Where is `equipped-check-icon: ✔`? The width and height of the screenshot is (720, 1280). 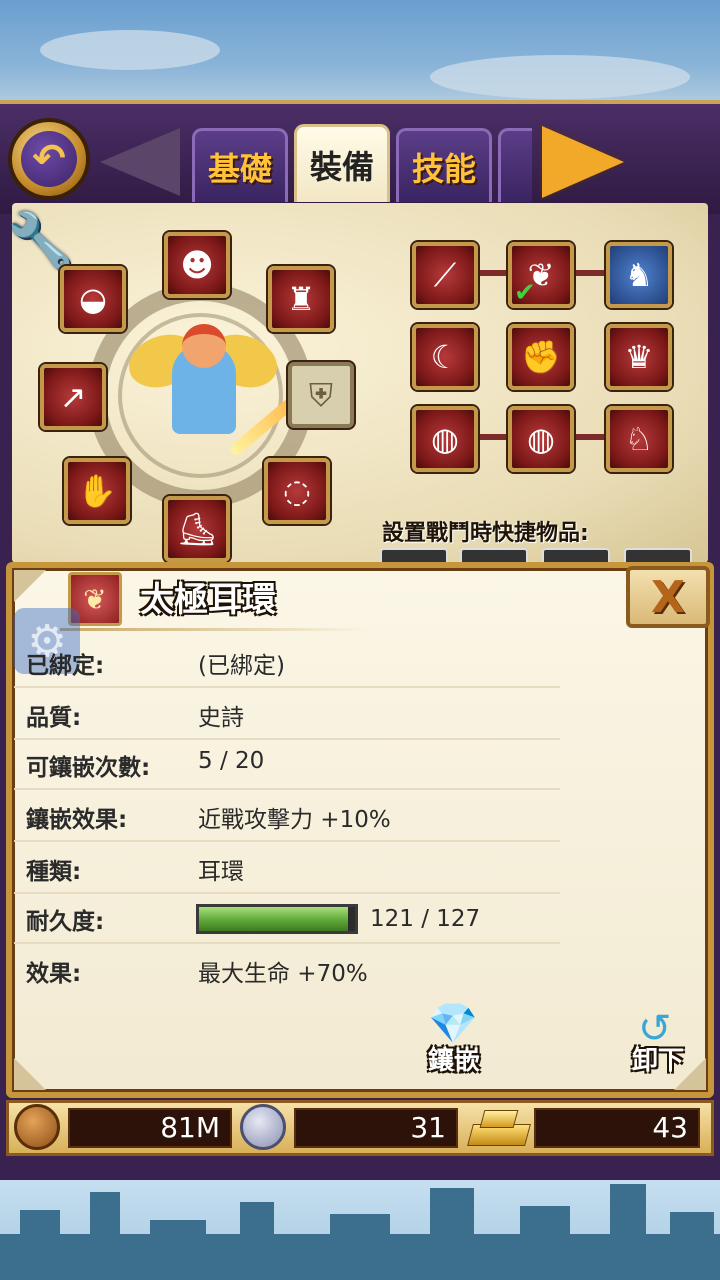
equipped-check-icon: ✔ is located at coordinates (525, 293).